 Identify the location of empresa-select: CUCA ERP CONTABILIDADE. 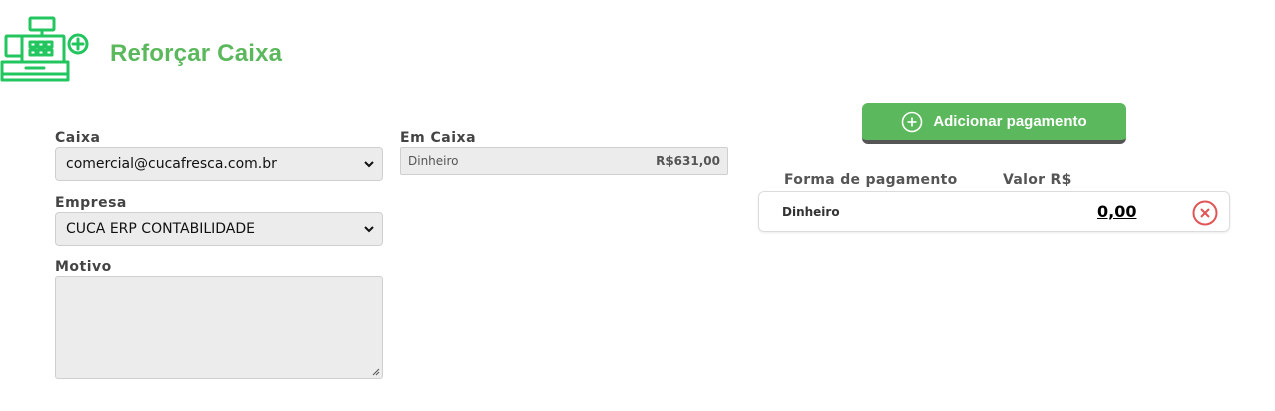
(219, 229).